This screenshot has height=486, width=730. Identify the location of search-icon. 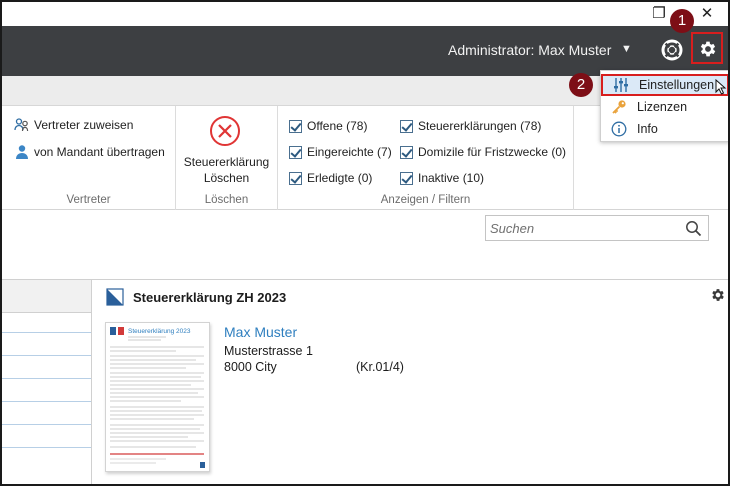
(693, 228).